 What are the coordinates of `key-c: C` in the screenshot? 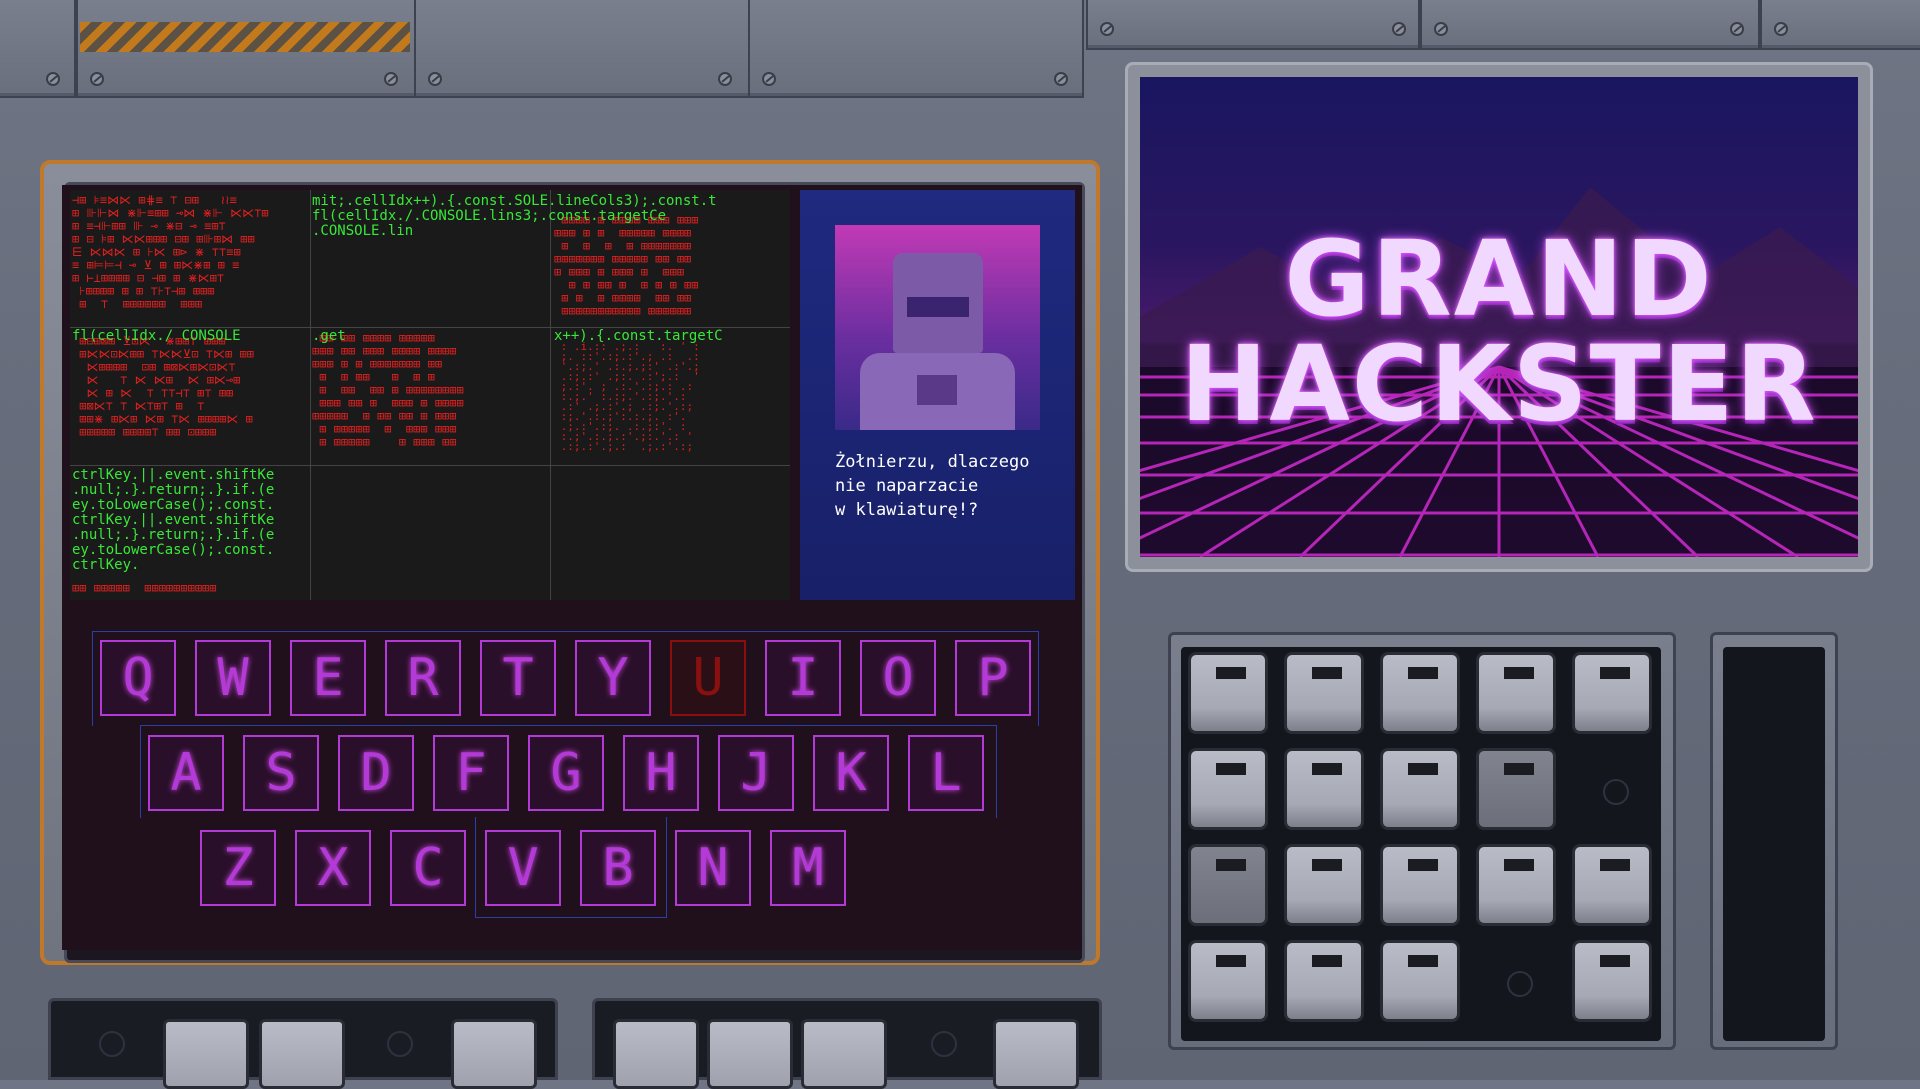 It's located at (428, 868).